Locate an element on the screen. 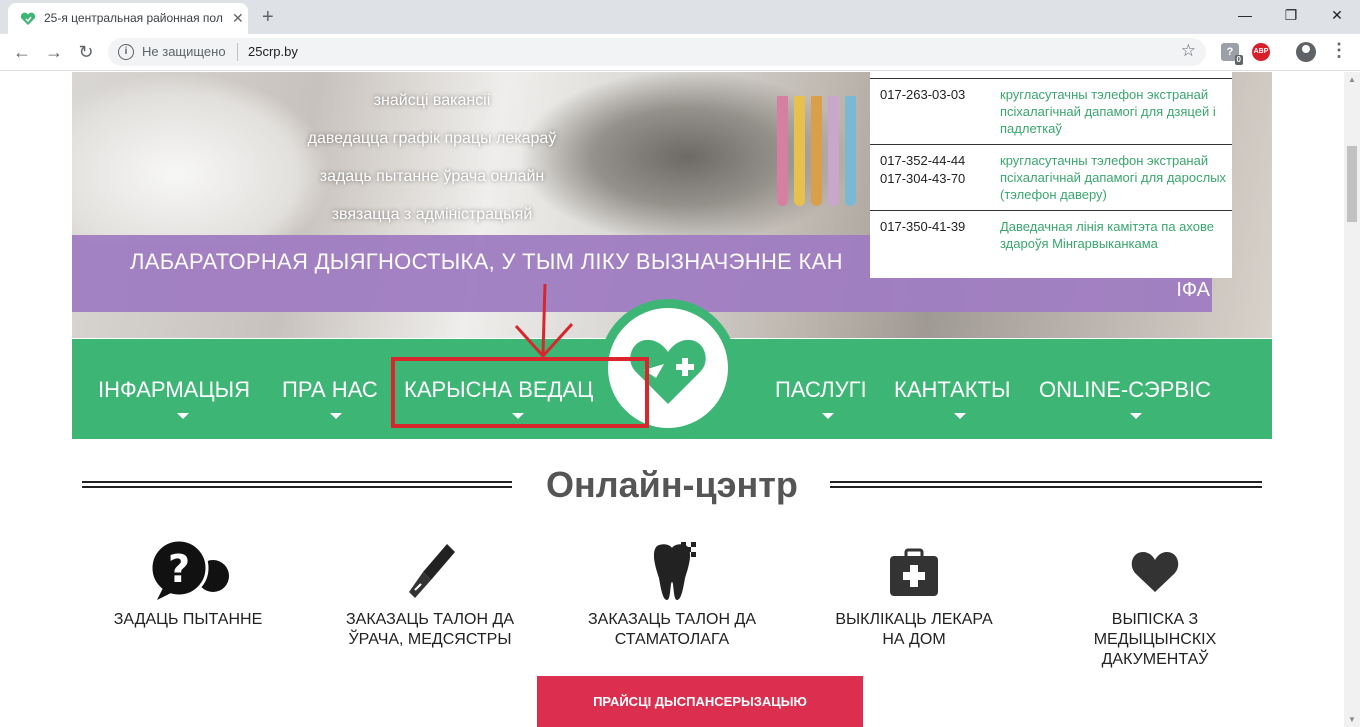 The width and height of the screenshot is (1360, 727). browser-toolbar: ← → ↻ i Не защищено 25crp.by ☆ ? 0 ABP ⋮ is located at coordinates (680, 52).